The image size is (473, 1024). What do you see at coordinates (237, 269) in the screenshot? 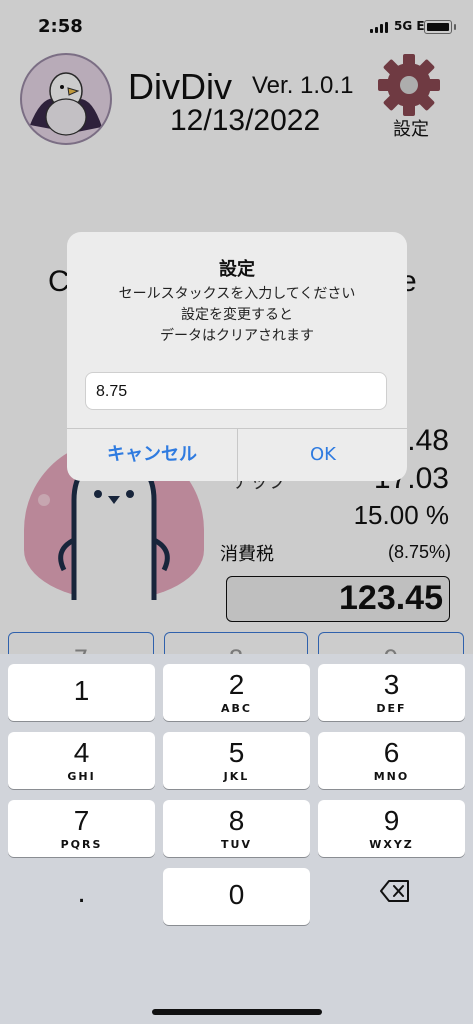
I see `dialog-title: 設定` at bounding box center [237, 269].